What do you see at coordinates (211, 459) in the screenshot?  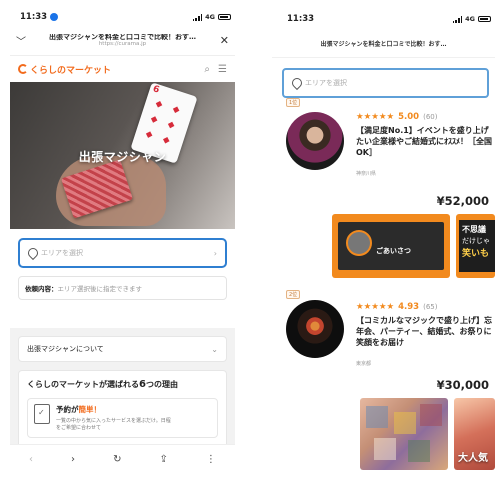 I see `more-icon: ⋮` at bounding box center [211, 459].